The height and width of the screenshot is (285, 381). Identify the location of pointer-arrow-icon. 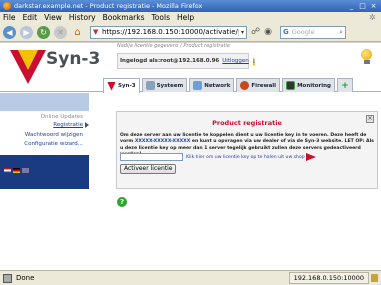
(310, 157).